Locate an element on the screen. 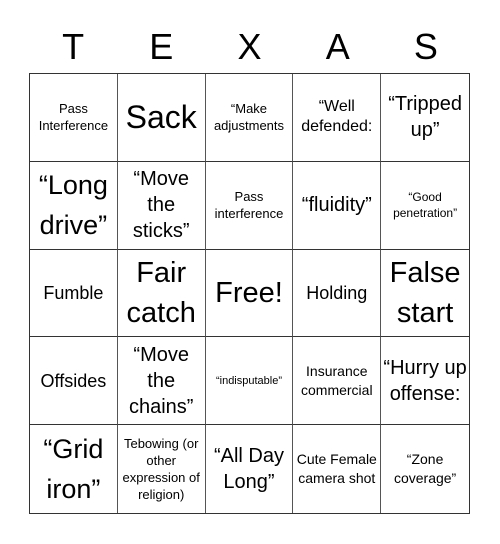 This screenshot has height=544, width=500. bingo-cell-text: Fumble is located at coordinates (73, 292).